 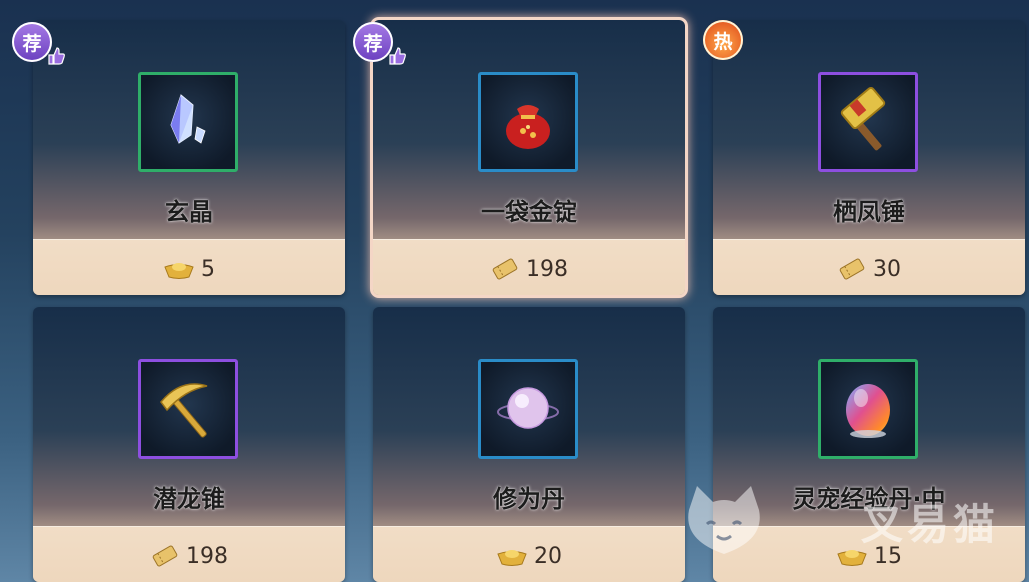 I want to click on price-row: 5, so click(x=189, y=269).